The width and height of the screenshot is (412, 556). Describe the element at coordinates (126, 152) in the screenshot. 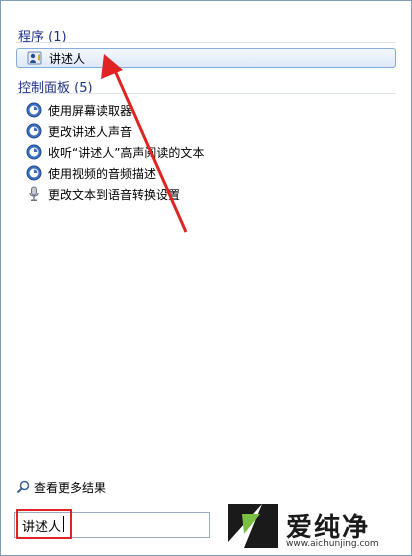

I see `control-panel-item-label: 收听“讲述人”高声阅读的文本` at that location.